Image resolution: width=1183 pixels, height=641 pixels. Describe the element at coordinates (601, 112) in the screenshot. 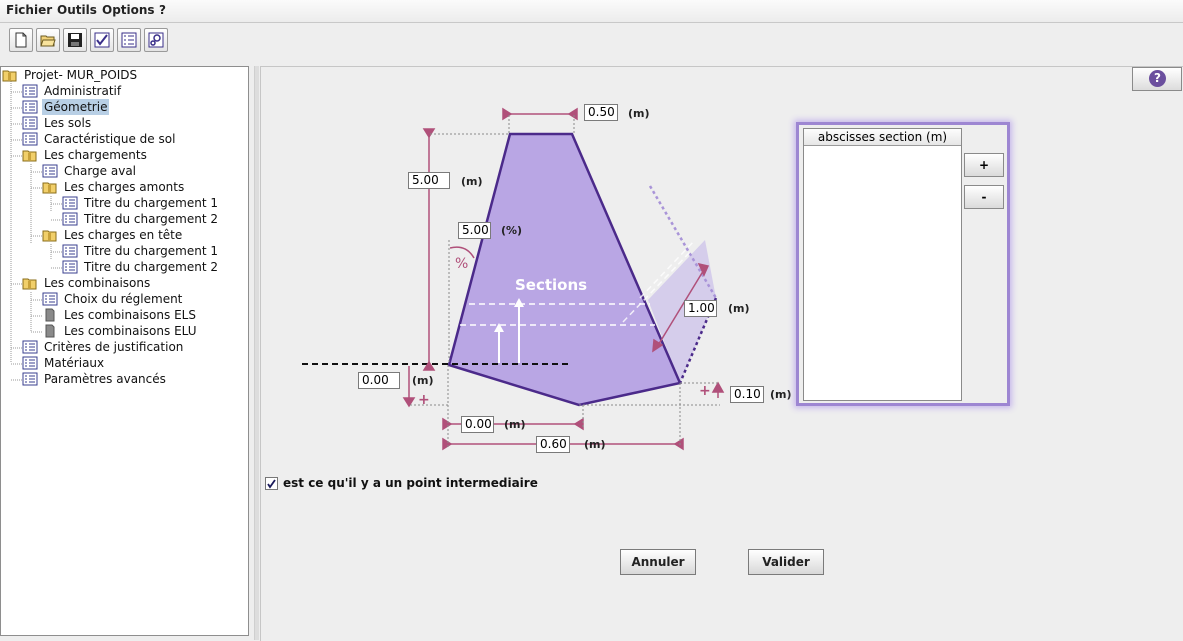

I see `top-width-field: 0.50` at that location.